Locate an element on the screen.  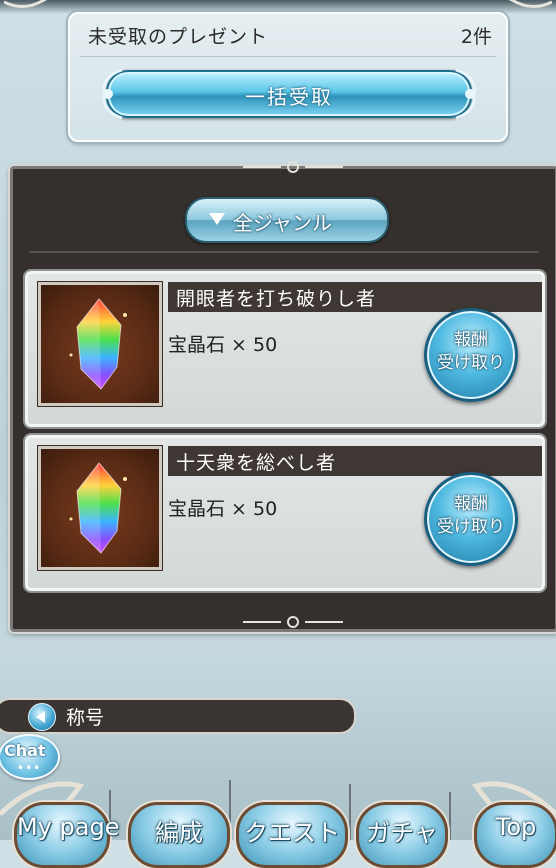
title-section-label: 称号 is located at coordinates (85, 718).